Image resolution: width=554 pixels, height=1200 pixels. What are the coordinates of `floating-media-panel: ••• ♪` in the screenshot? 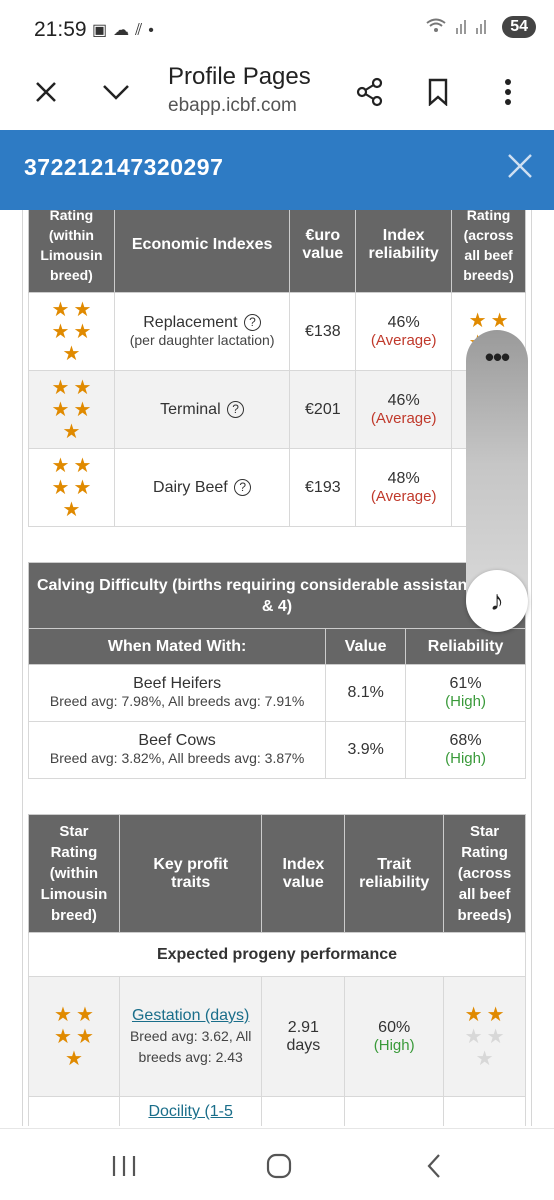 It's located at (497, 481).